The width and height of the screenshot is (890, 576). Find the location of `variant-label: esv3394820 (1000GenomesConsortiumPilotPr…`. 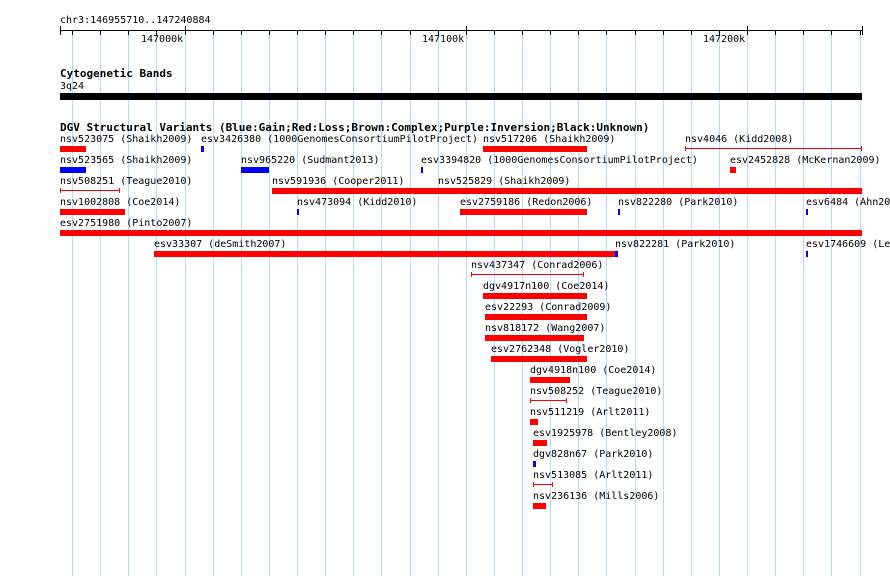

variant-label: esv3394820 (1000GenomesConsortiumPilotPr… is located at coordinates (559, 160).